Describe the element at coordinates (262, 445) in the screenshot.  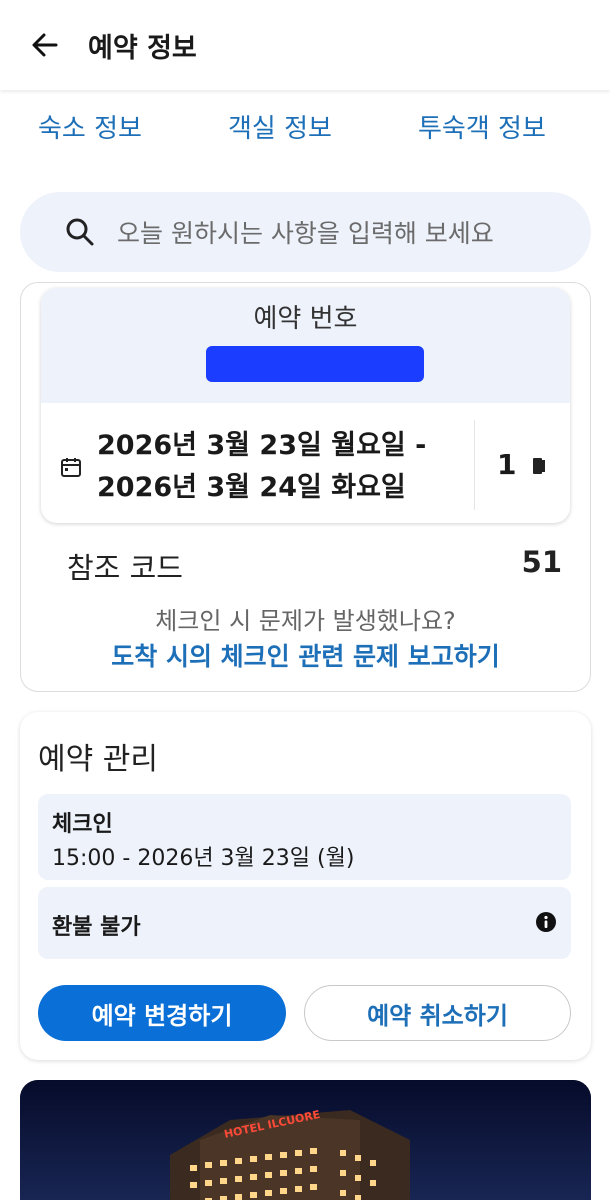
I see `date-start: 2026년 3월 23일 월요일 -` at that location.